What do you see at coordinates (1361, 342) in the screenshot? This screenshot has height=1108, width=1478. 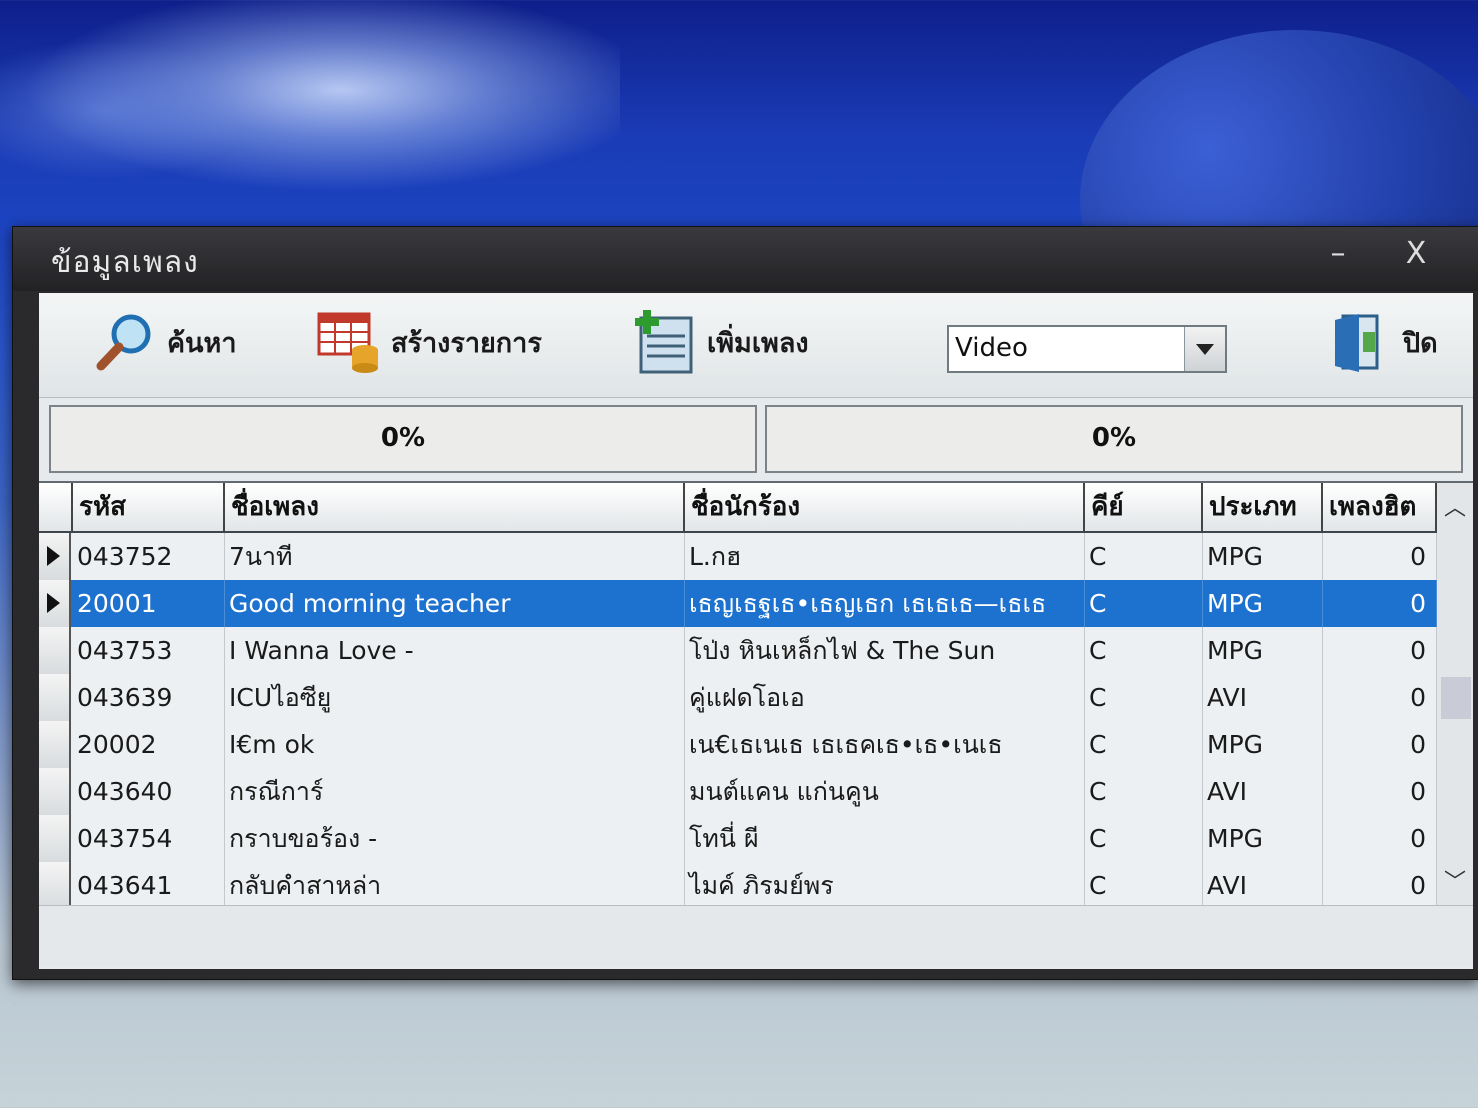 I see `exit-door-icon` at bounding box center [1361, 342].